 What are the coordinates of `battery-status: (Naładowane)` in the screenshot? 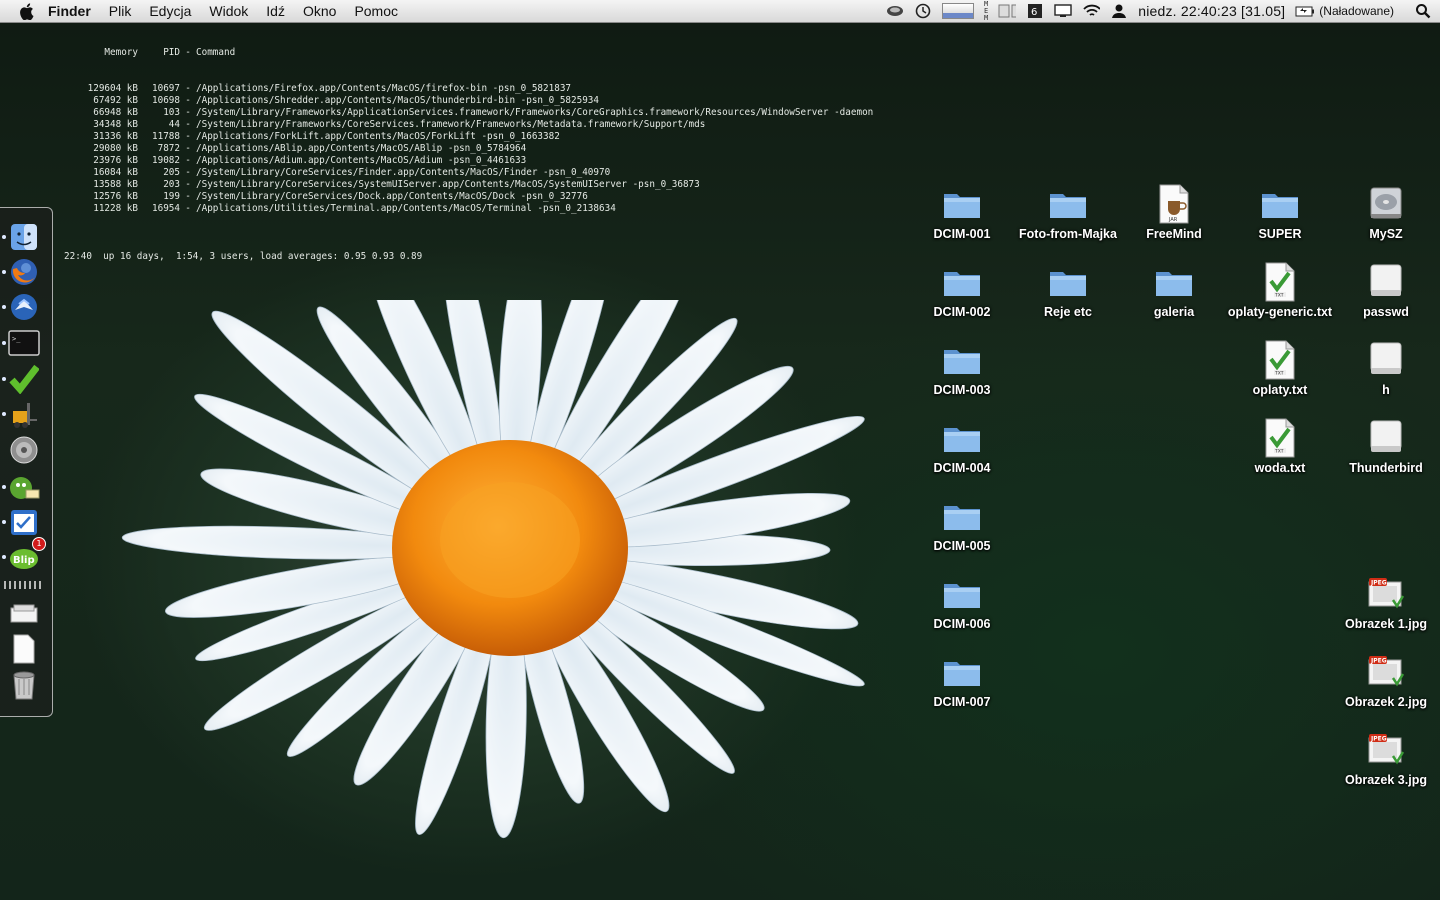 It's located at (1344, 11).